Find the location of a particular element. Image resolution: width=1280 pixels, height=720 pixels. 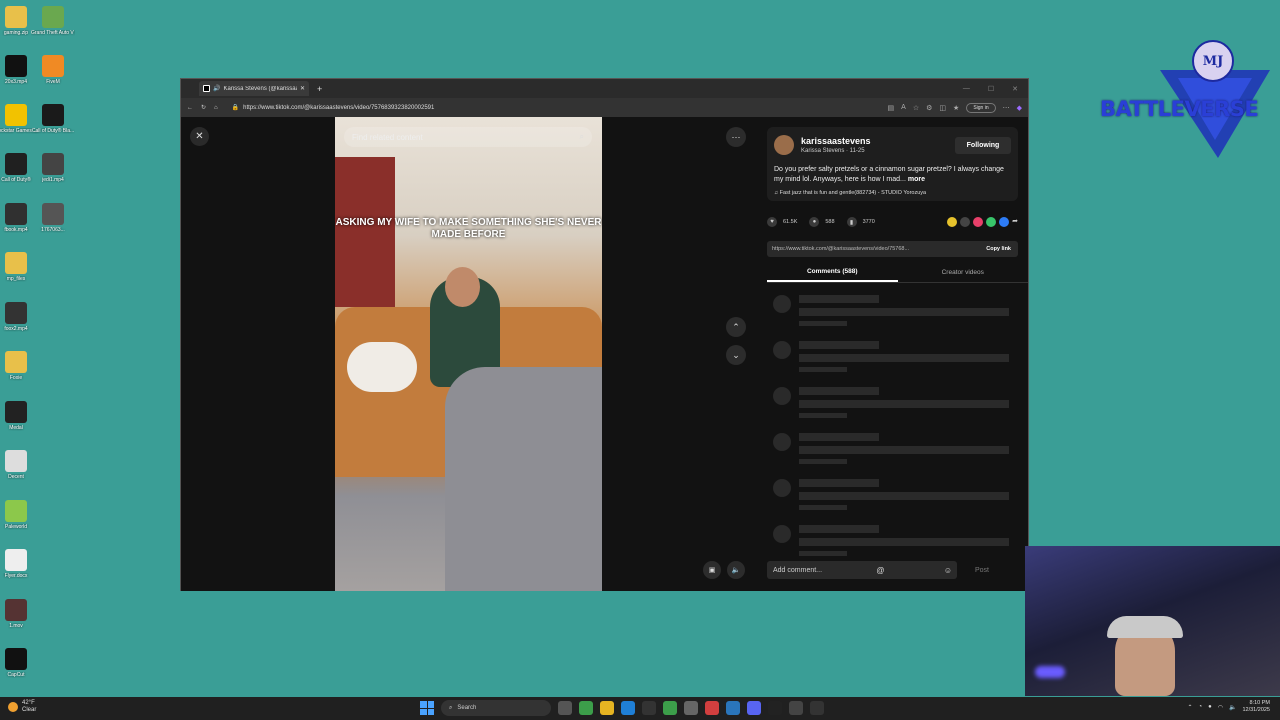

next-video-button: ⌄ is located at coordinates (736, 355).